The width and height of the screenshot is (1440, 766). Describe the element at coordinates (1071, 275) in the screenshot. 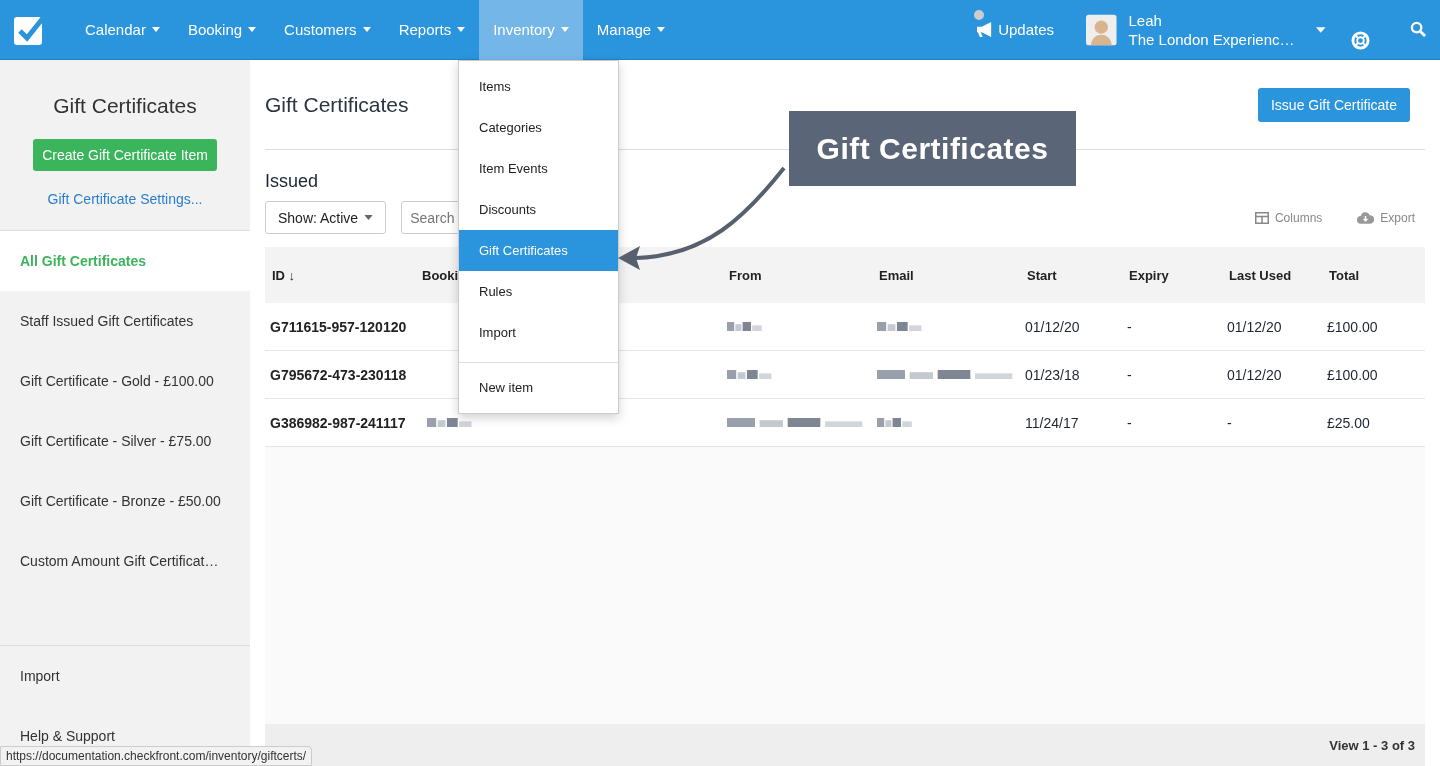

I see `column-header: Start` at that location.